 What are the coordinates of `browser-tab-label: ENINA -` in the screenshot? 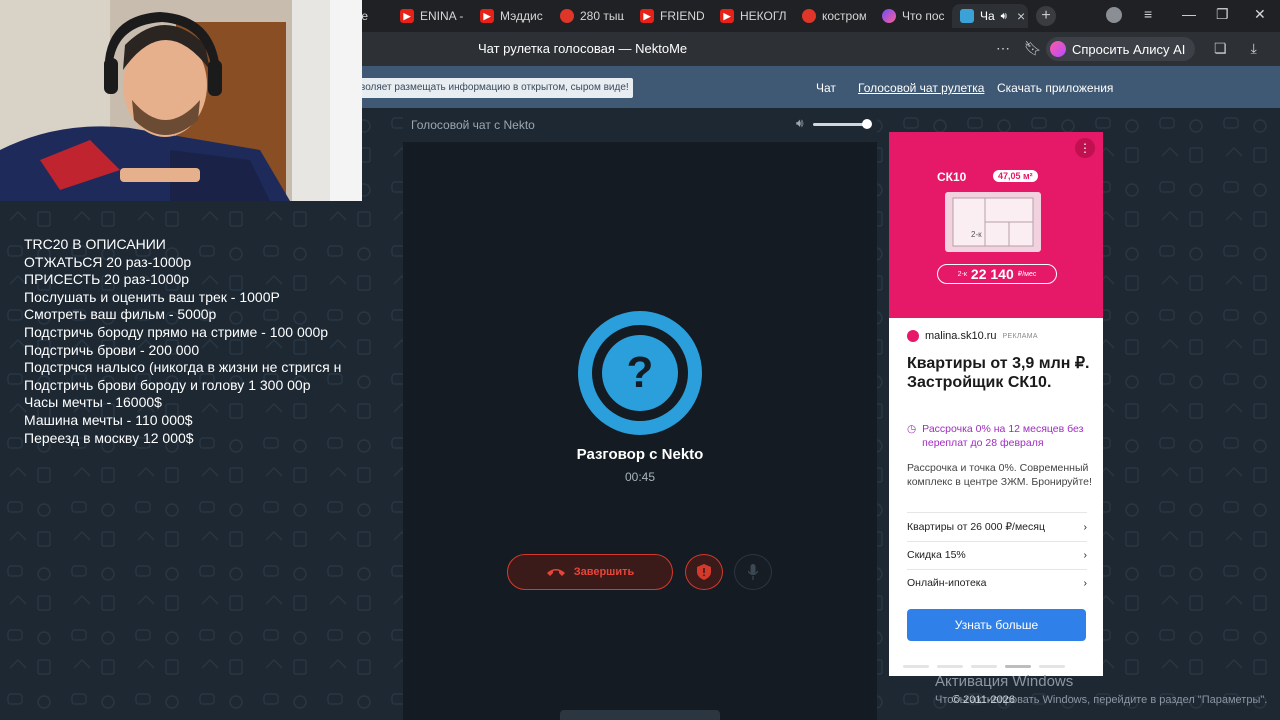 It's located at (442, 16).